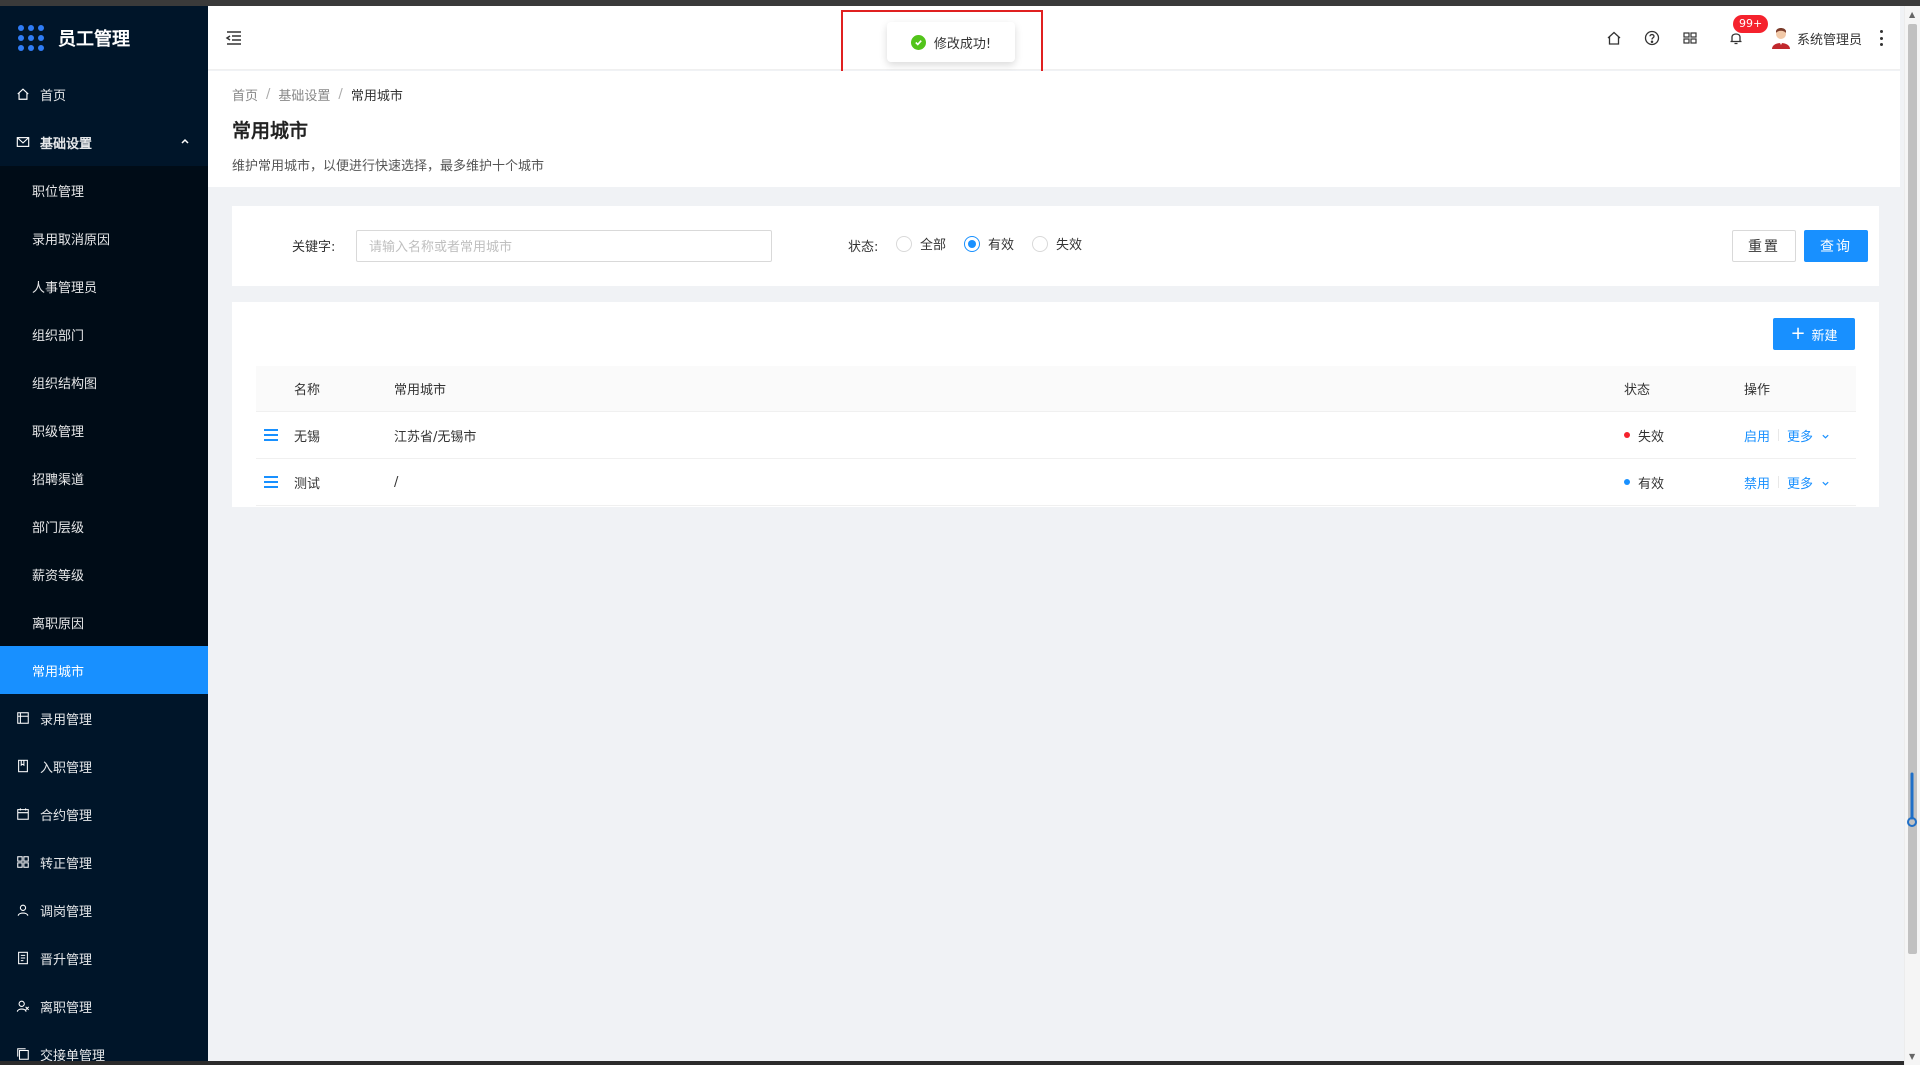 This screenshot has height=1065, width=1920. What do you see at coordinates (66, 144) in the screenshot?
I see `sidebar-item-label: 基础设置` at bounding box center [66, 144].